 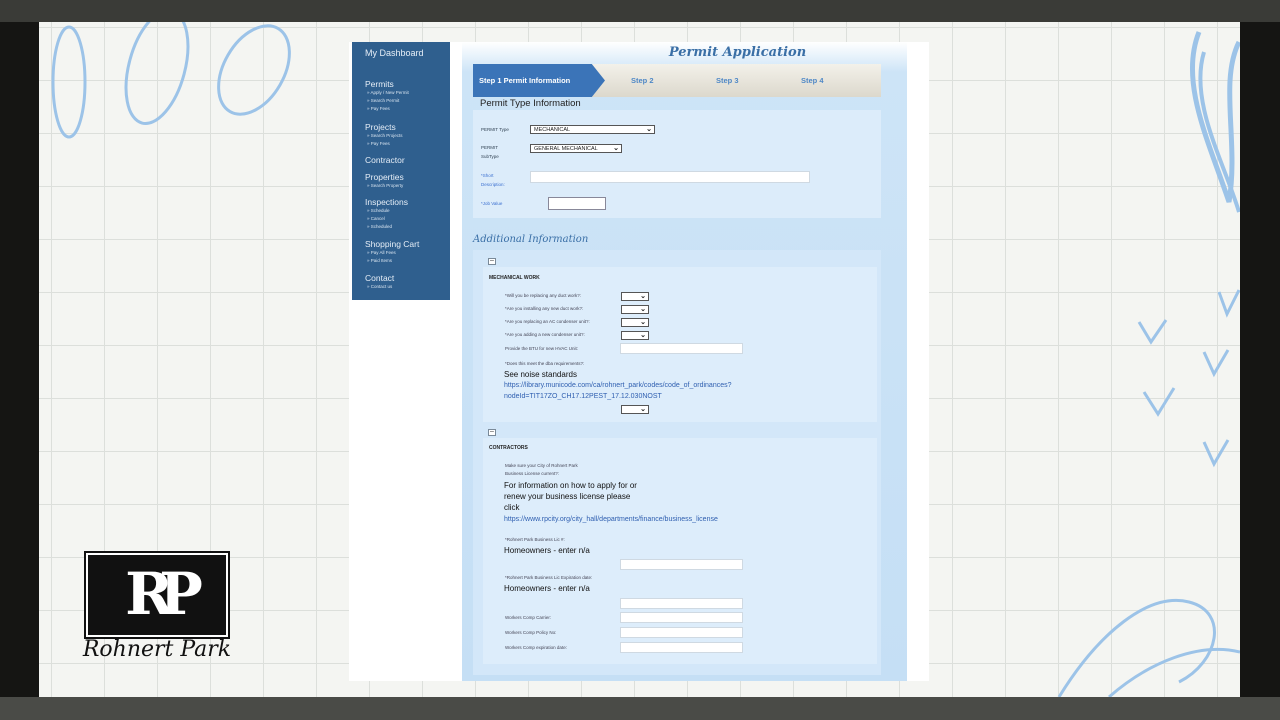 I want to click on btu-input, so click(x=681, y=348).